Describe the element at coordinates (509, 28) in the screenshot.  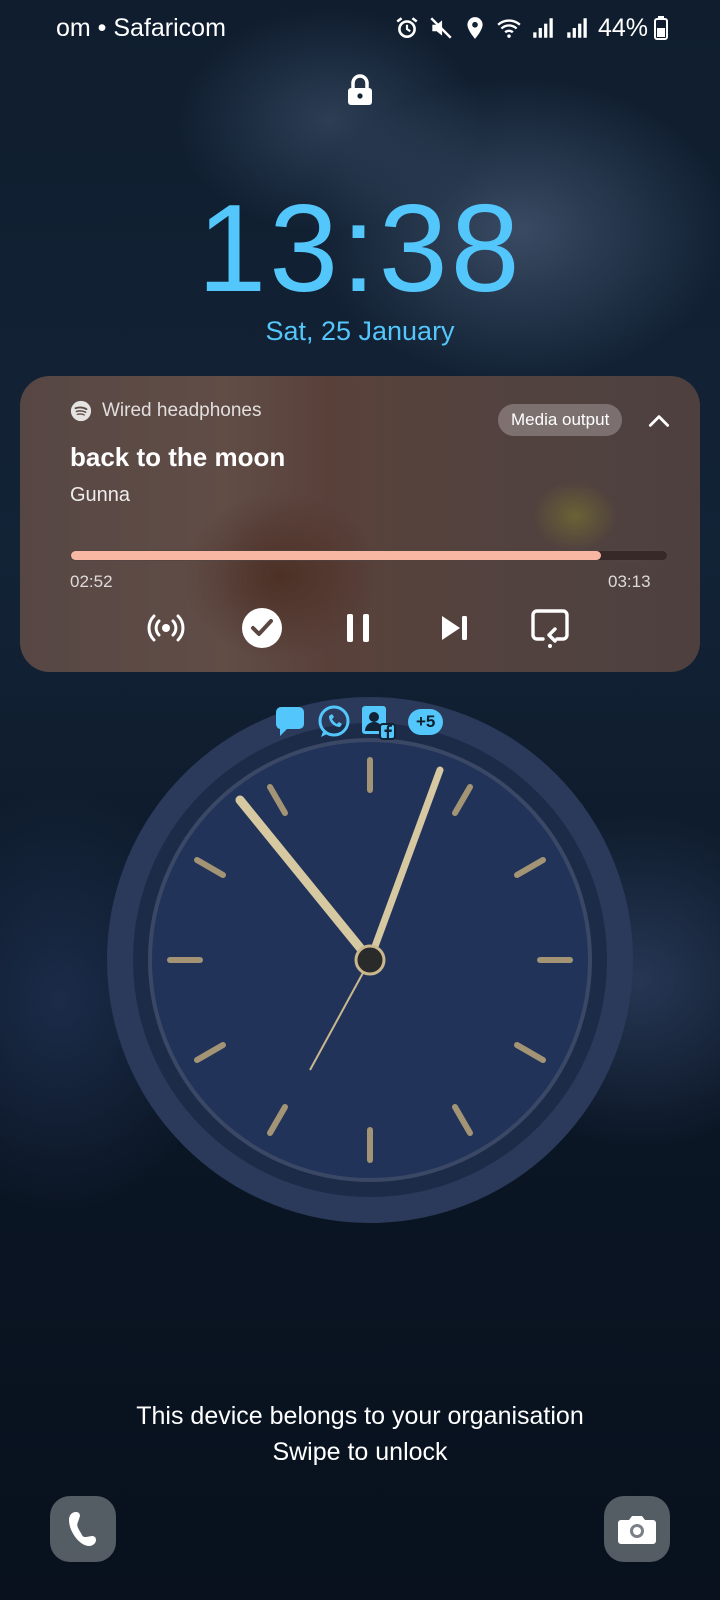
I see `wifi-icon` at that location.